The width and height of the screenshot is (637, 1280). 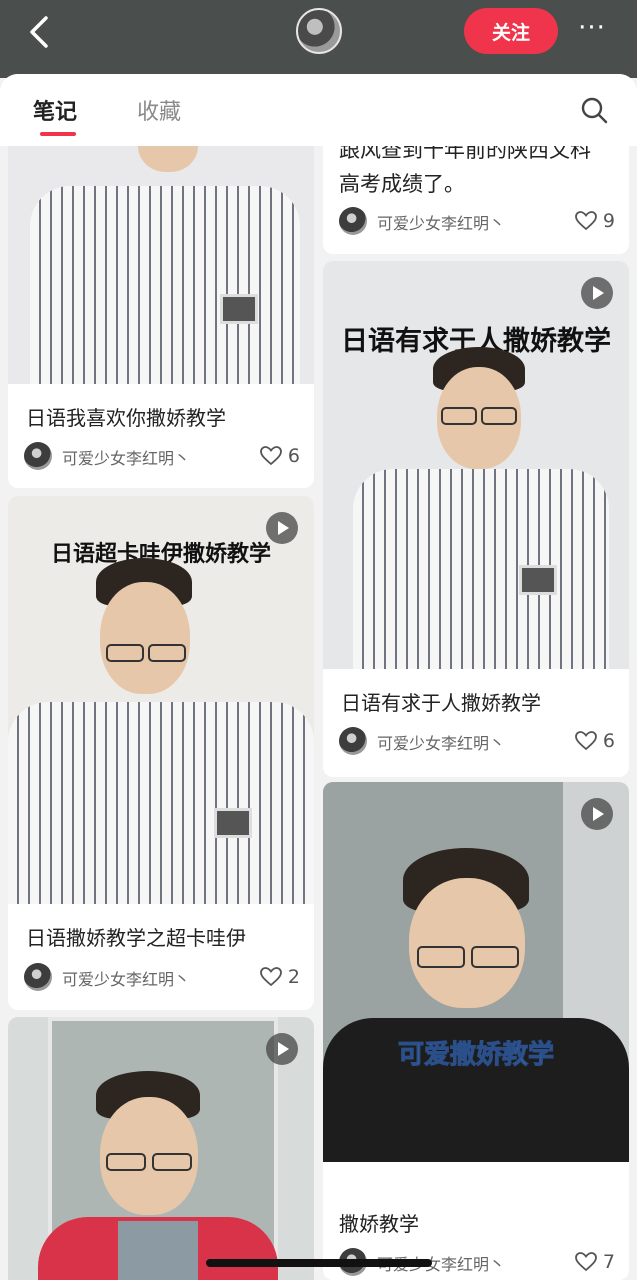 I want to click on note-cover-image, so click(x=161, y=265).